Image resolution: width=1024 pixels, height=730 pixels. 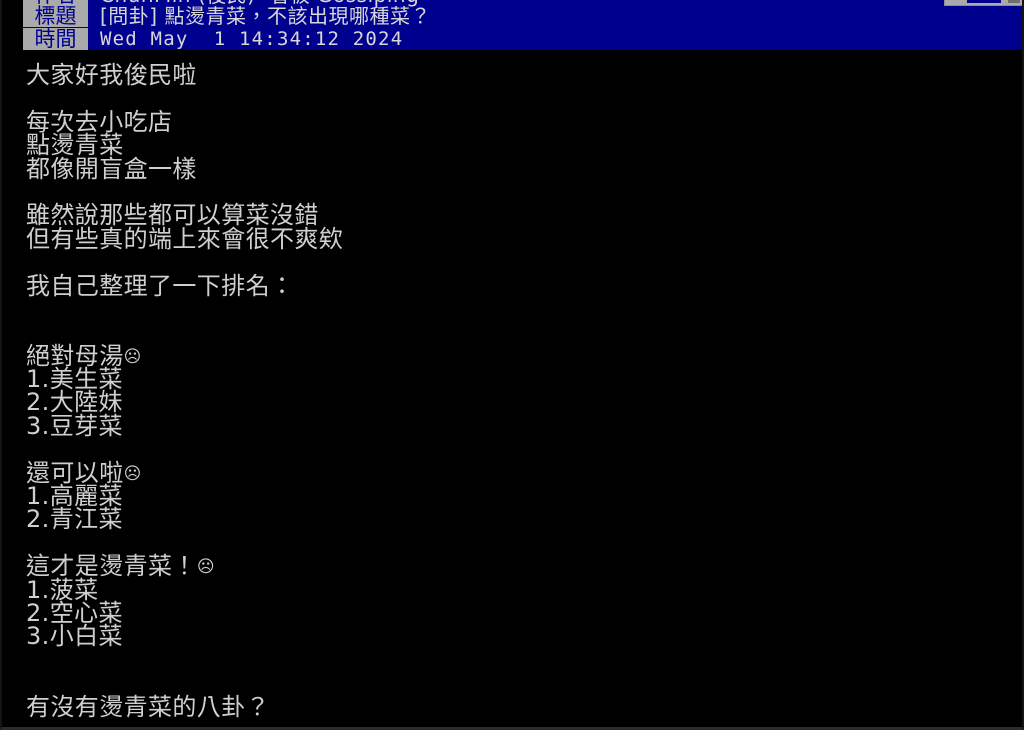 I want to click on corner-widget-dots-icon, so click(x=1014, y=1).